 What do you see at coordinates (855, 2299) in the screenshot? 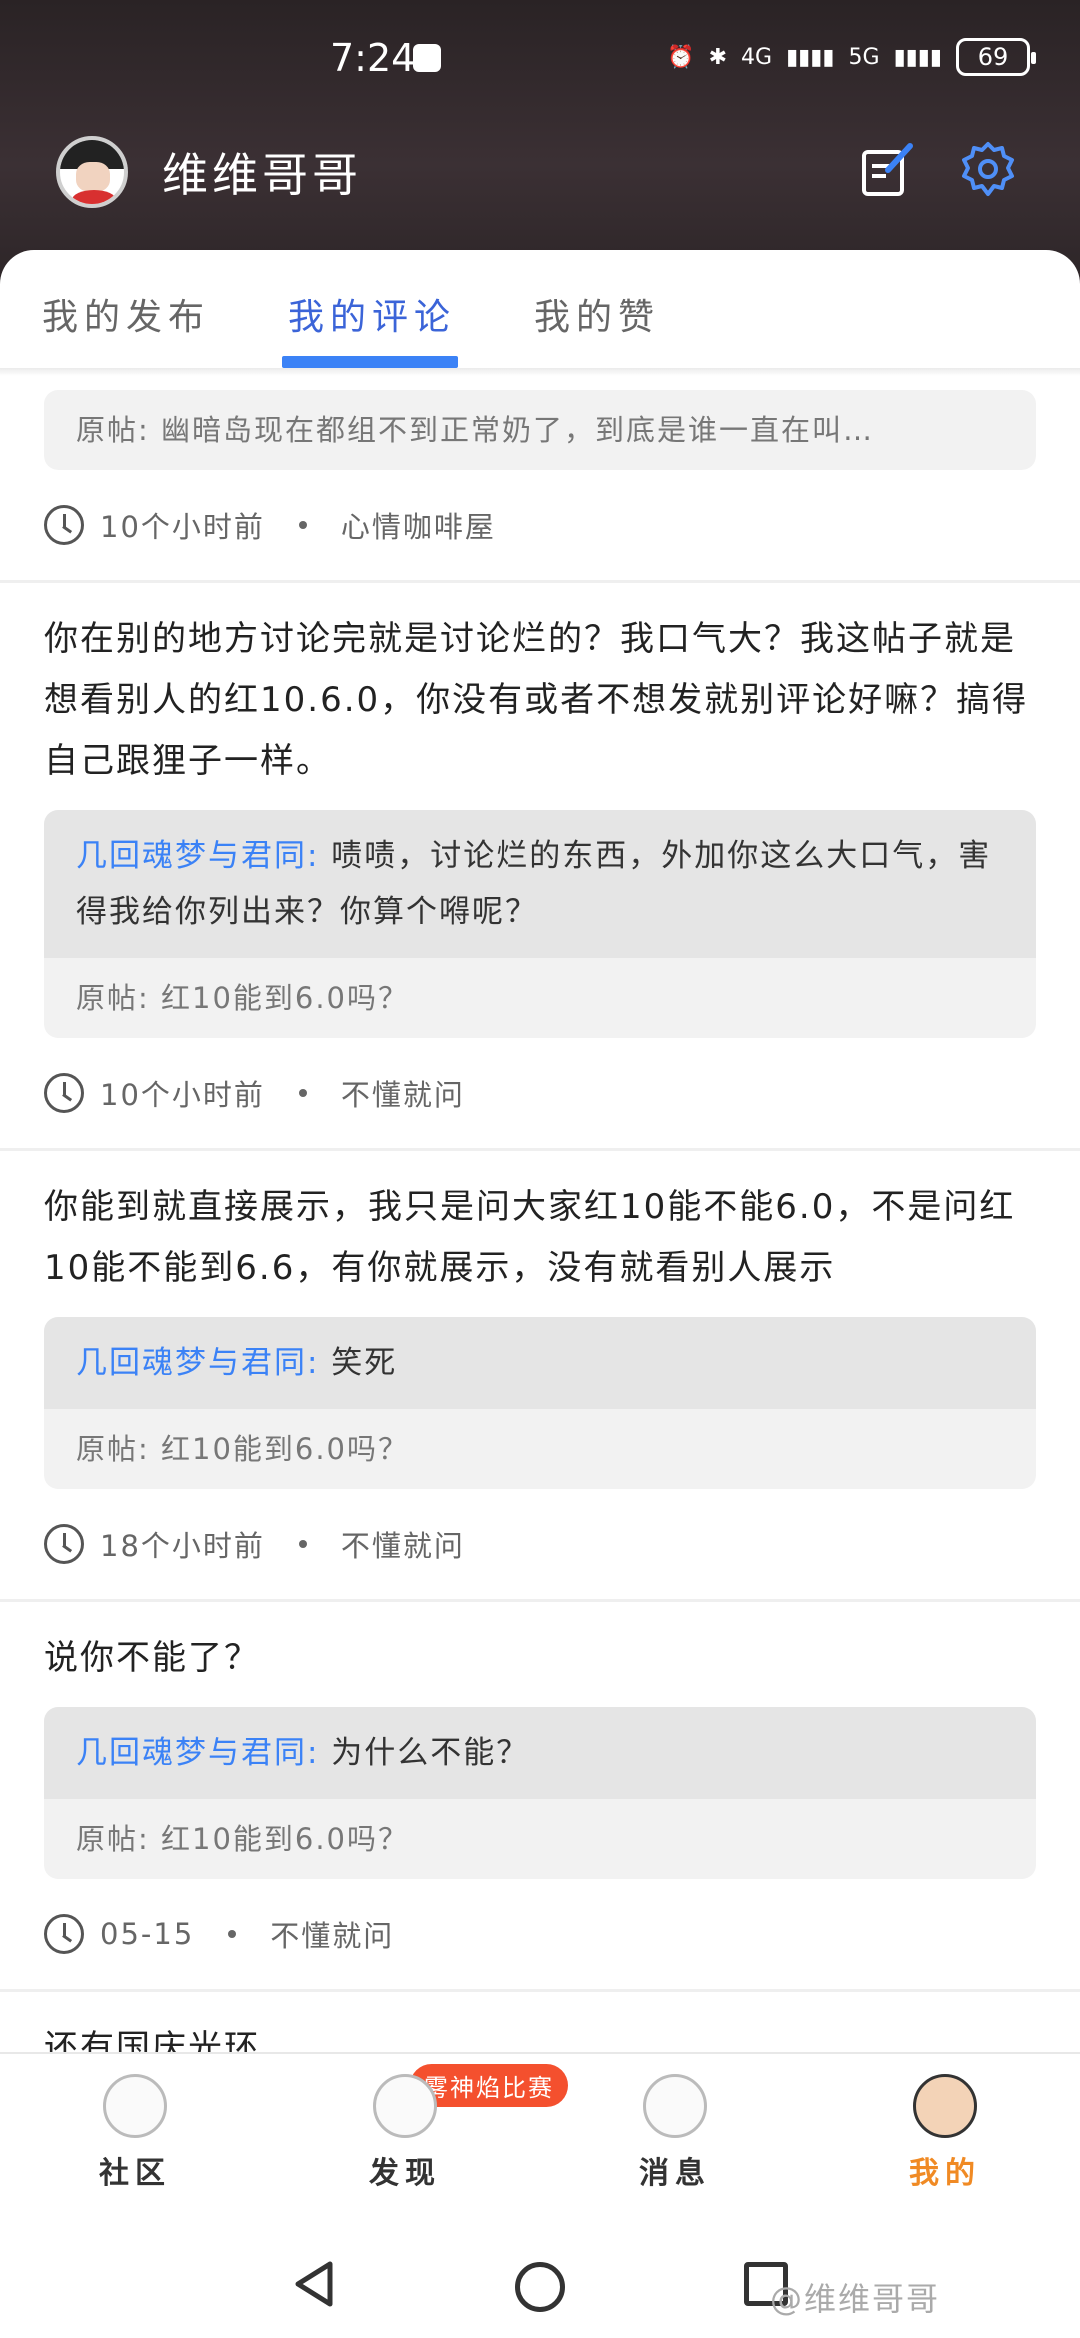
I see `watermark: @维维哥哥` at bounding box center [855, 2299].